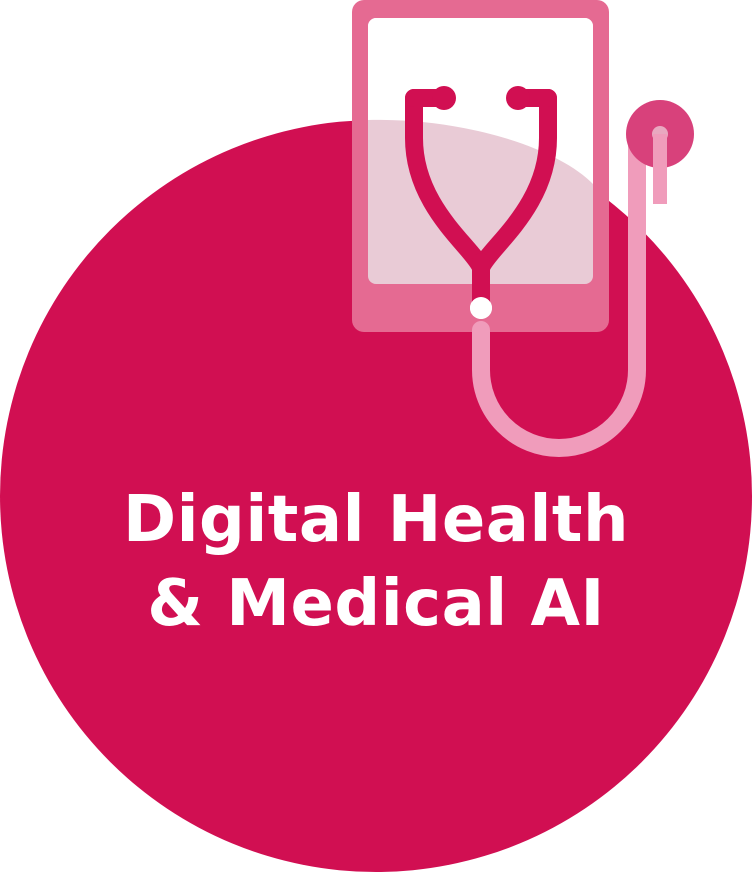 Image resolution: width=752 pixels, height=872 pixels. Describe the element at coordinates (376, 604) in the screenshot. I see `title-line-2: & Medical AI` at that location.